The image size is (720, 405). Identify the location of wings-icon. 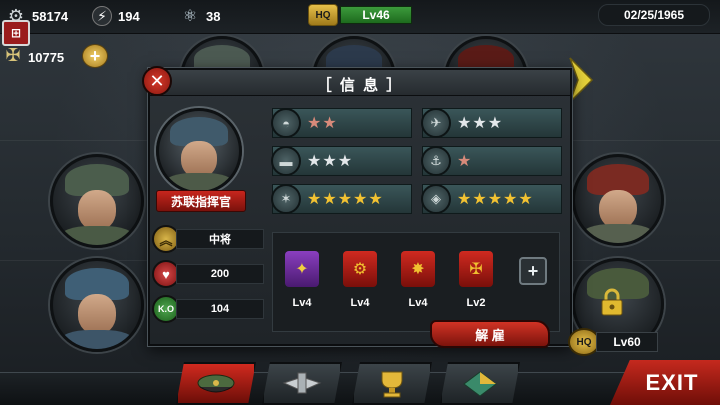
(302, 382).